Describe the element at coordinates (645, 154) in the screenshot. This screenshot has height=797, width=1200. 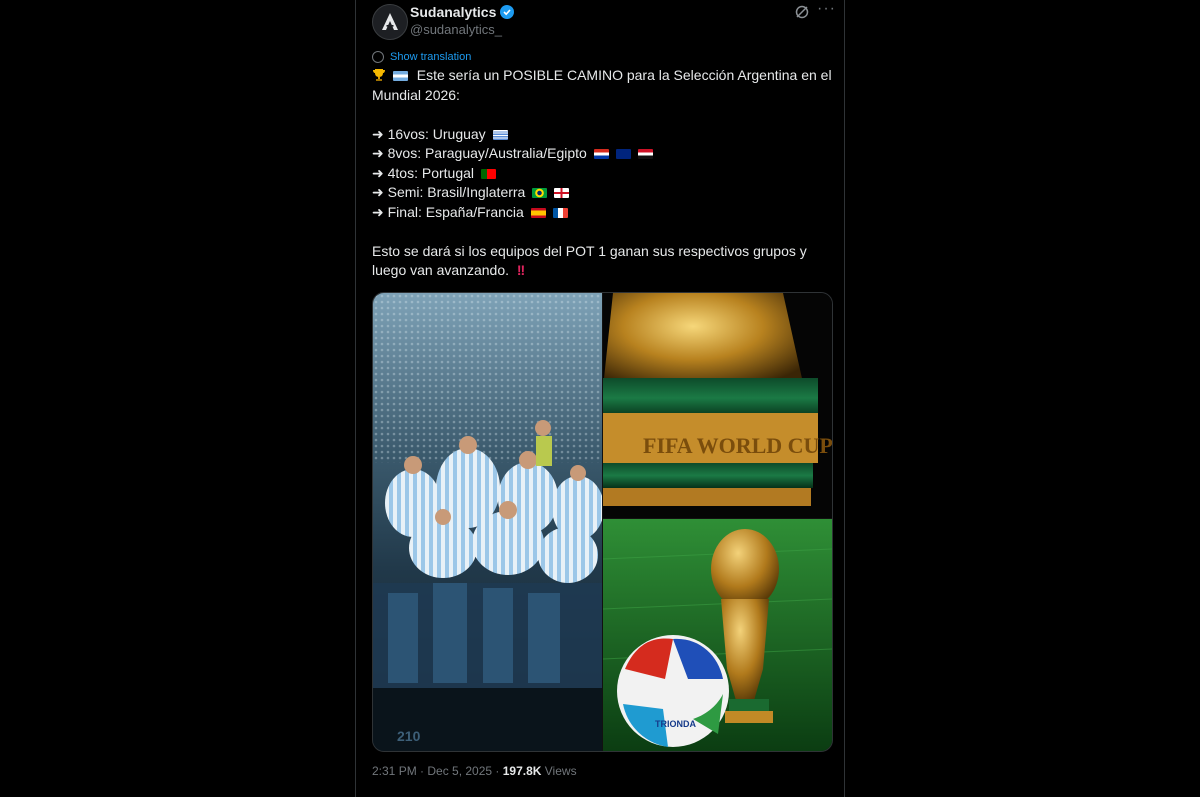
I see `flag-egypt-icon` at that location.